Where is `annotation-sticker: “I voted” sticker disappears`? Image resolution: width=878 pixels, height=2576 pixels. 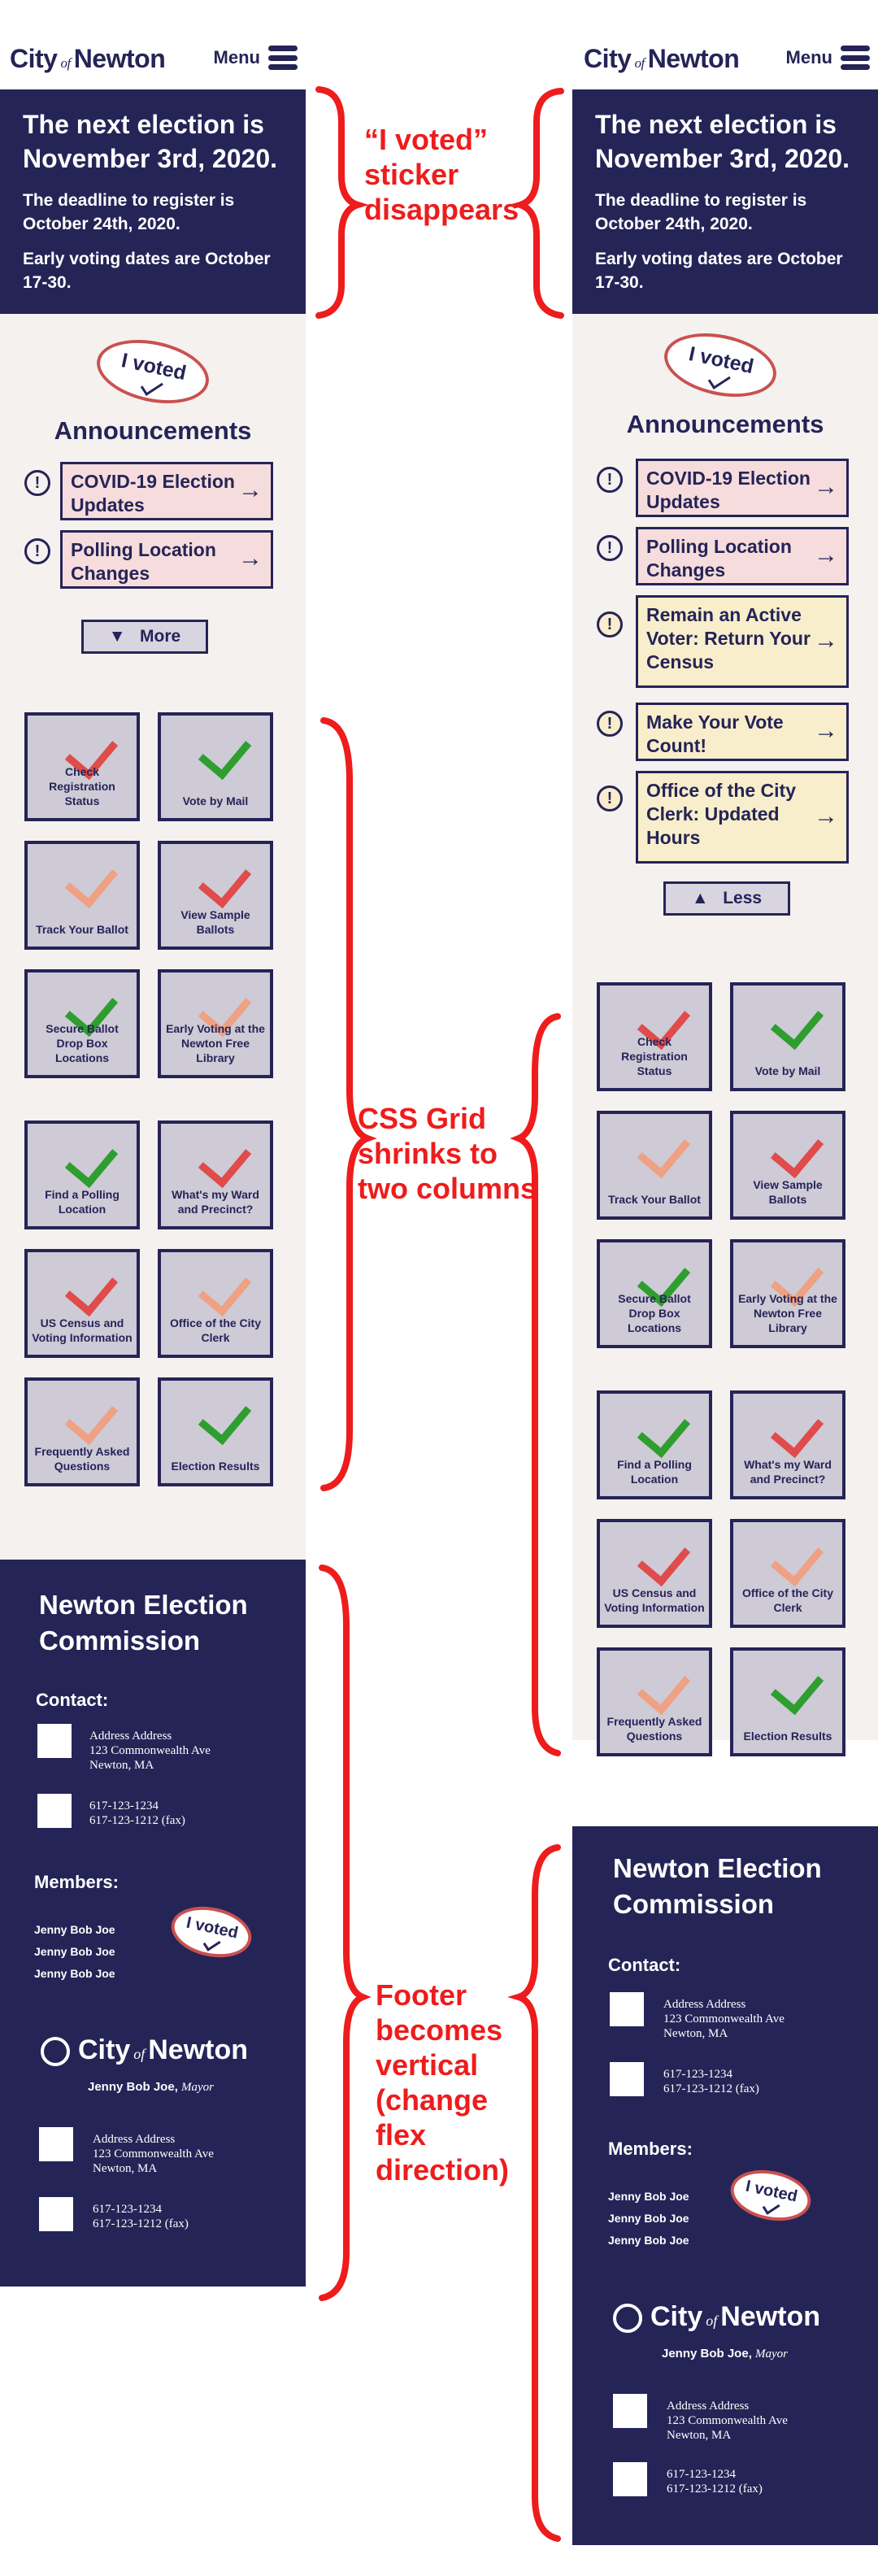 annotation-sticker: “I voted” sticker disappears is located at coordinates (441, 174).